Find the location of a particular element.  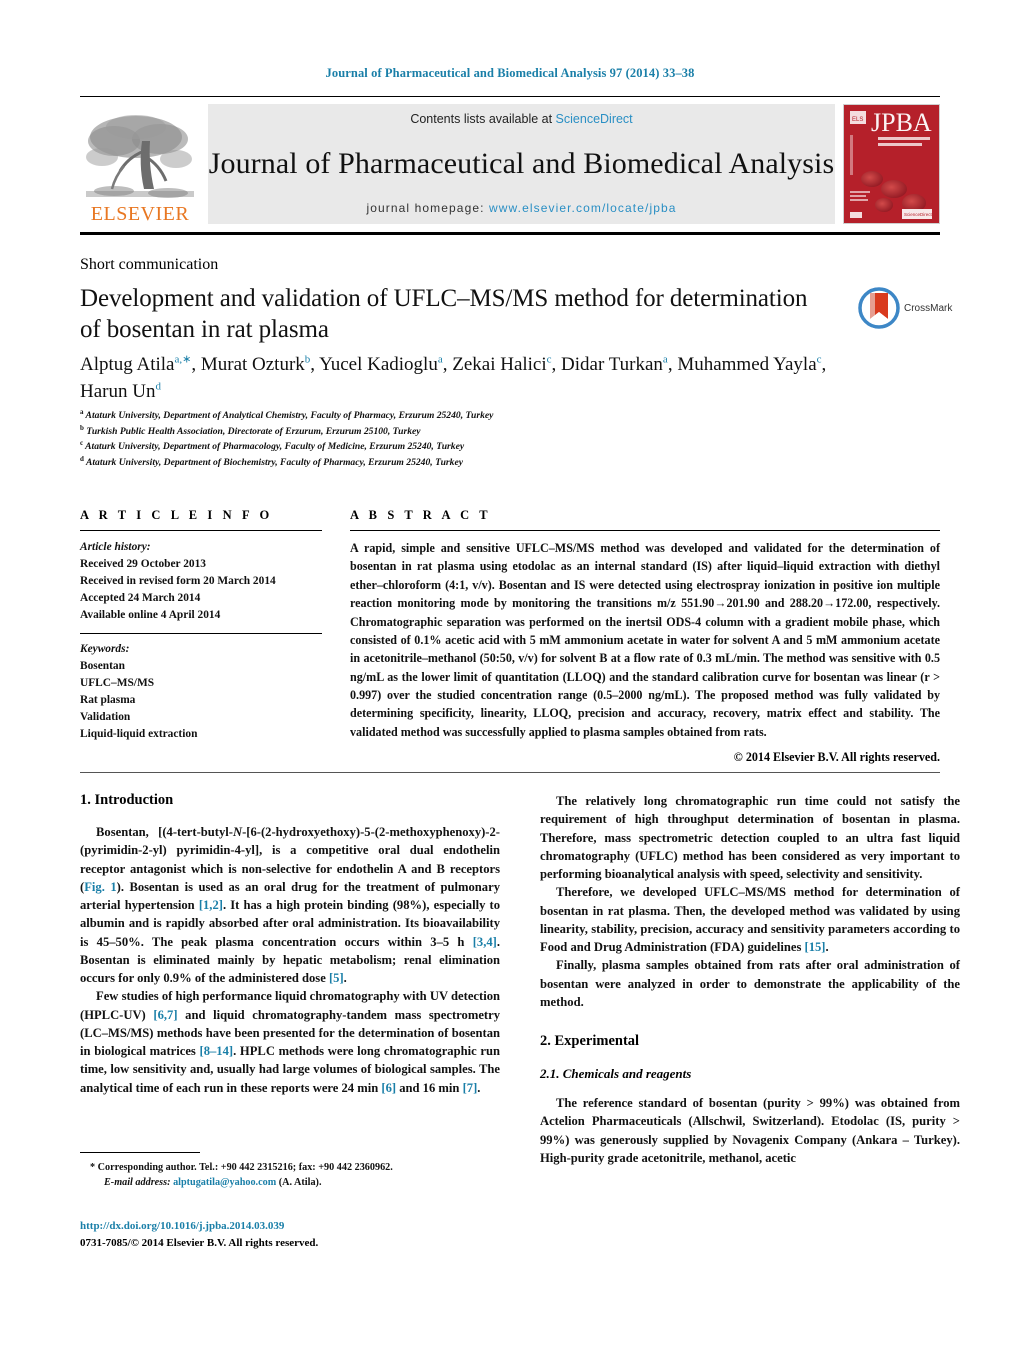

section-heading-introduction: 1. Introduction is located at coordinates (127, 800).